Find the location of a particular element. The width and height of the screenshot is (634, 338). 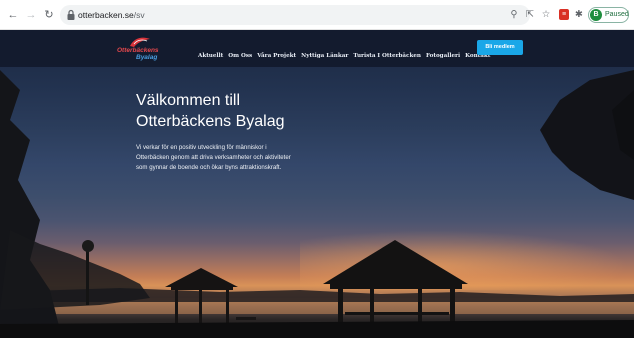

search-icon: ⚲ is located at coordinates (514, 14).